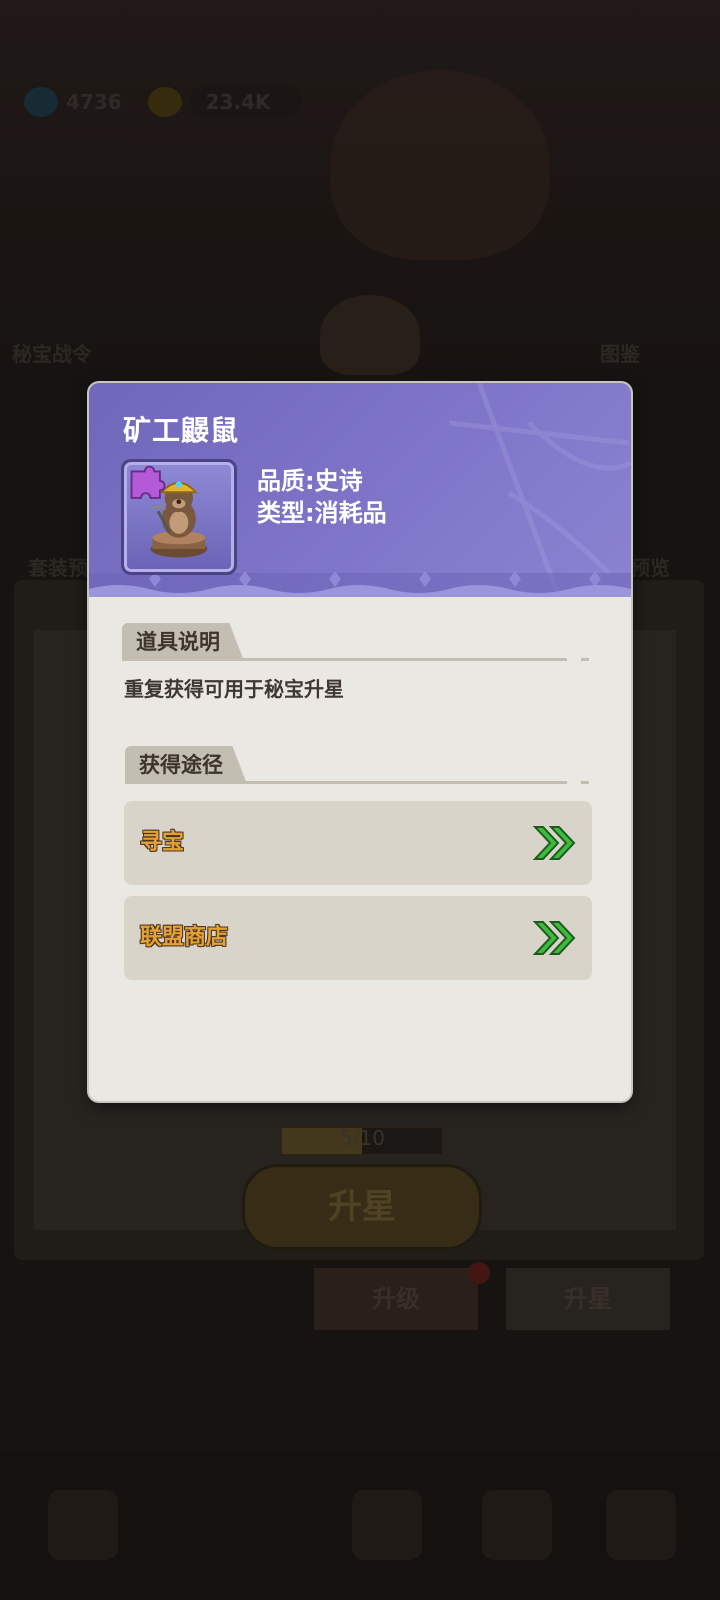  What do you see at coordinates (310, 481) in the screenshot?
I see `item-quality: 品质:史诗` at bounding box center [310, 481].